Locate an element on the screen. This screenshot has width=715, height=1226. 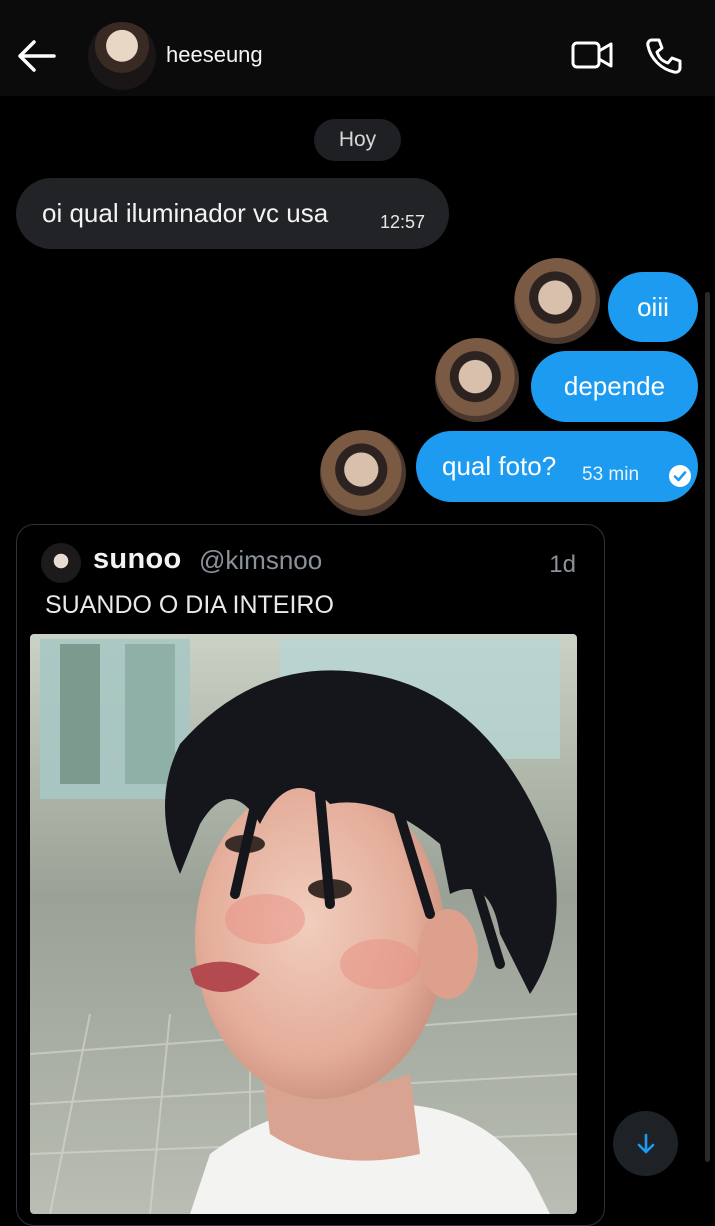
date-separator: Hoy is located at coordinates (357, 140).